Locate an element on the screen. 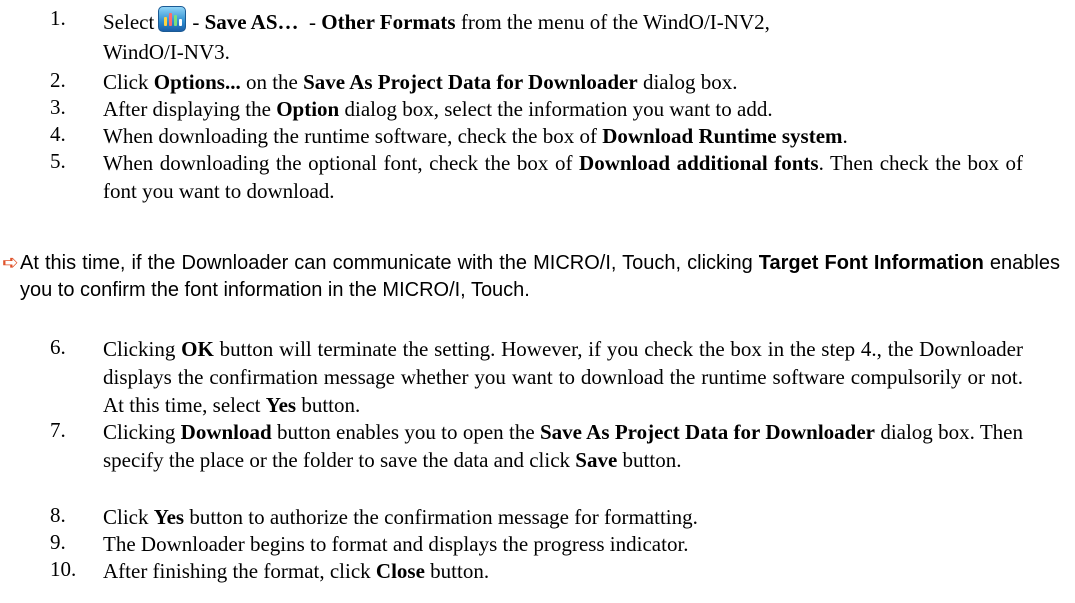  step-number: 4. is located at coordinates (58, 134).